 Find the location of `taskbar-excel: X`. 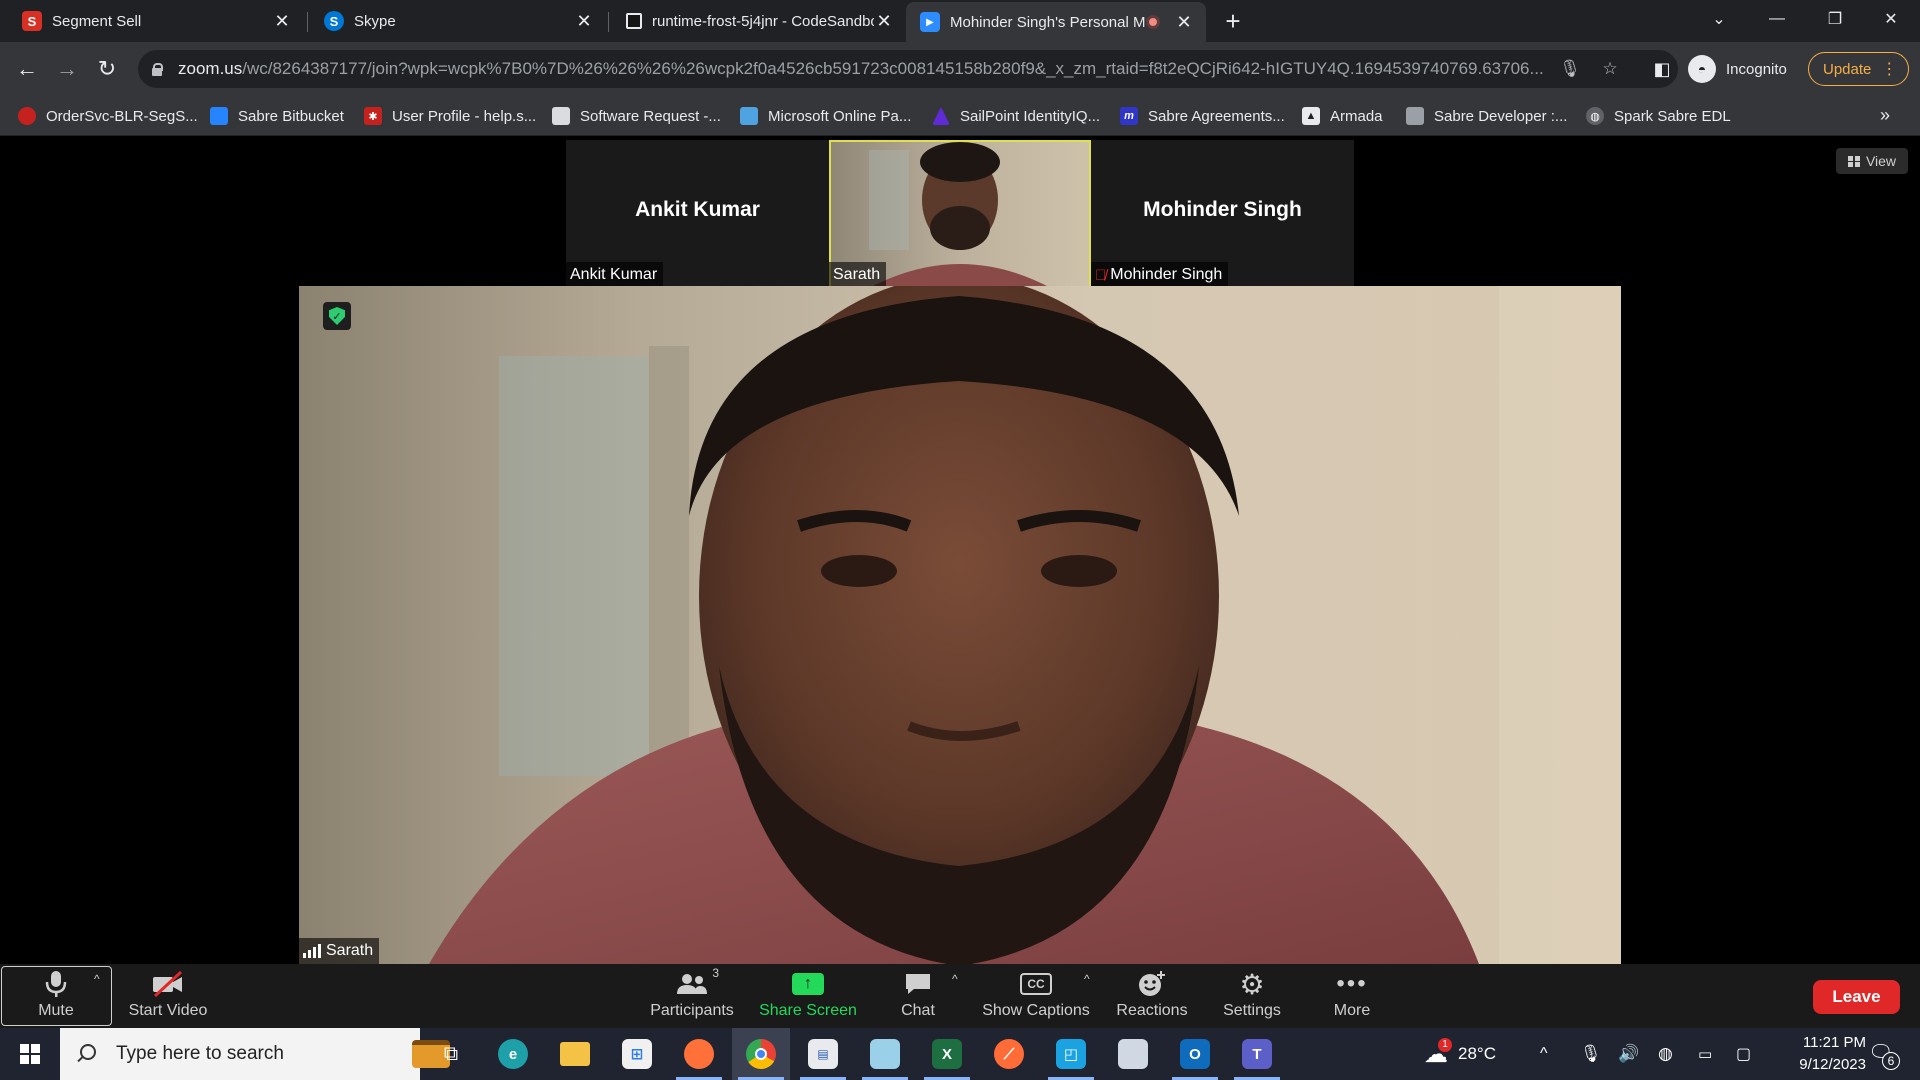

taskbar-excel: X is located at coordinates (947, 1054).